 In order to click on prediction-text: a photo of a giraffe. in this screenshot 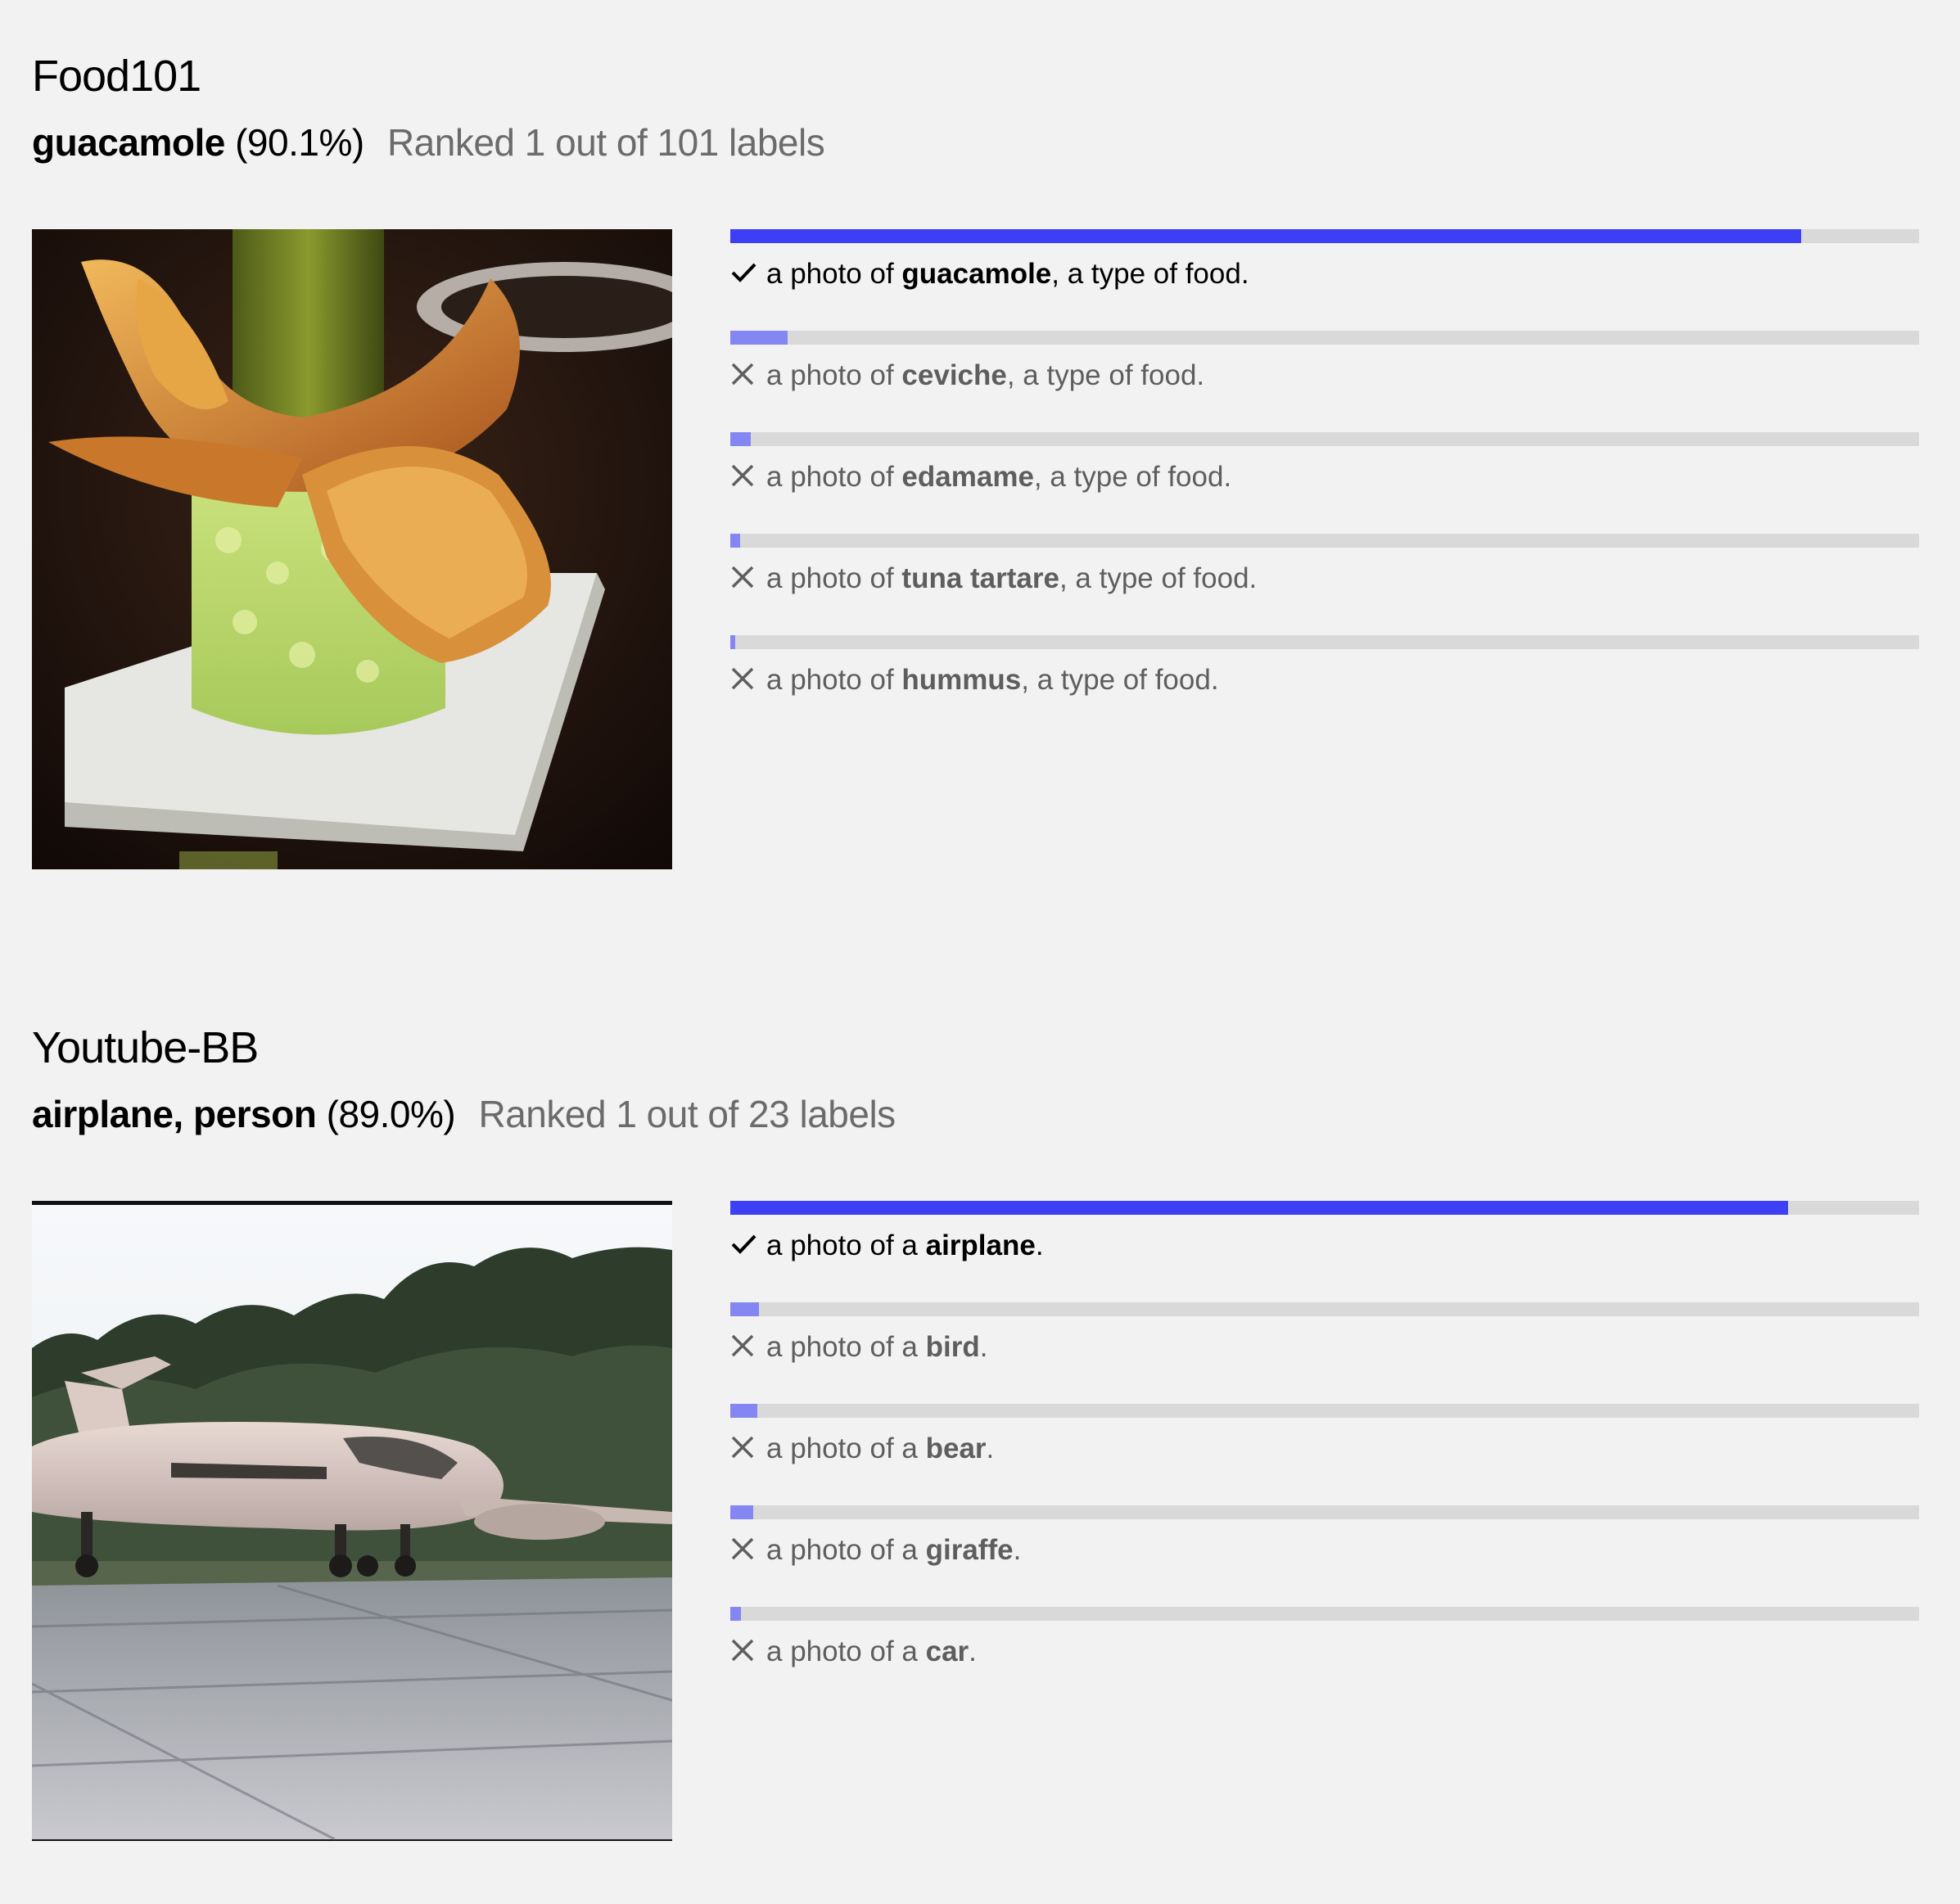, I will do `click(875, 1550)`.